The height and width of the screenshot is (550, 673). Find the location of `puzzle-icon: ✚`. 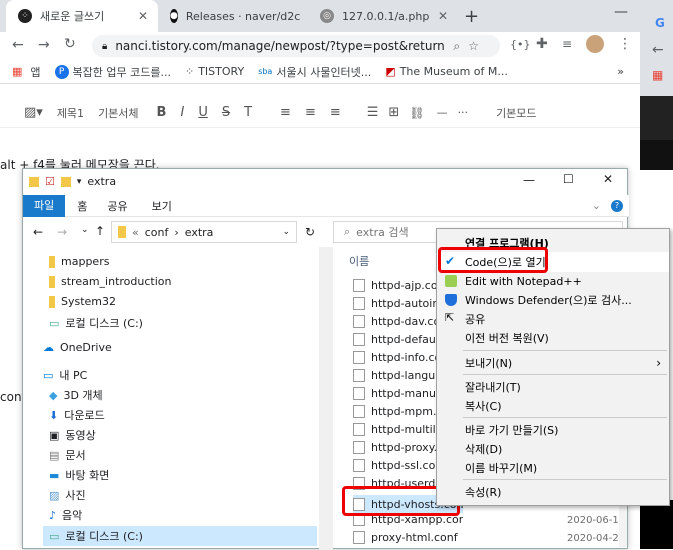

puzzle-icon: ✚ is located at coordinates (542, 44).